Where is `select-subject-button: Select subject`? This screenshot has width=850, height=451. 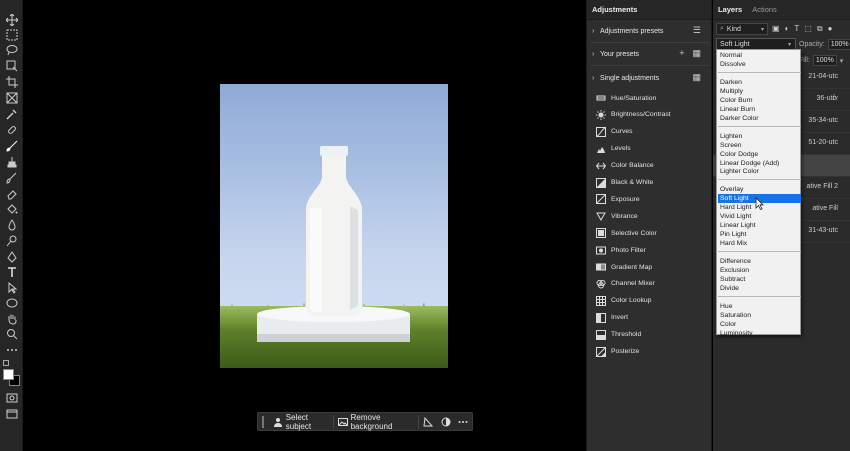 select-subject-button: Select subject is located at coordinates (301, 422).